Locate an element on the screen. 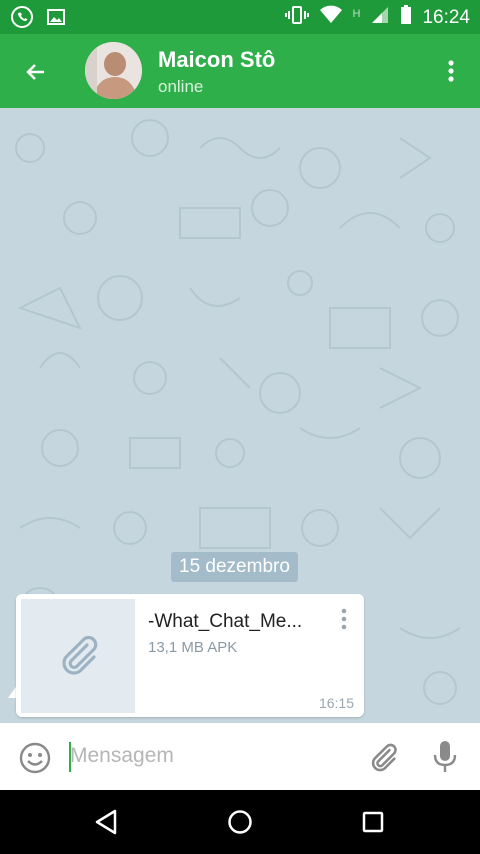 This screenshot has width=480, height=854. system-nav-bar is located at coordinates (240, 822).